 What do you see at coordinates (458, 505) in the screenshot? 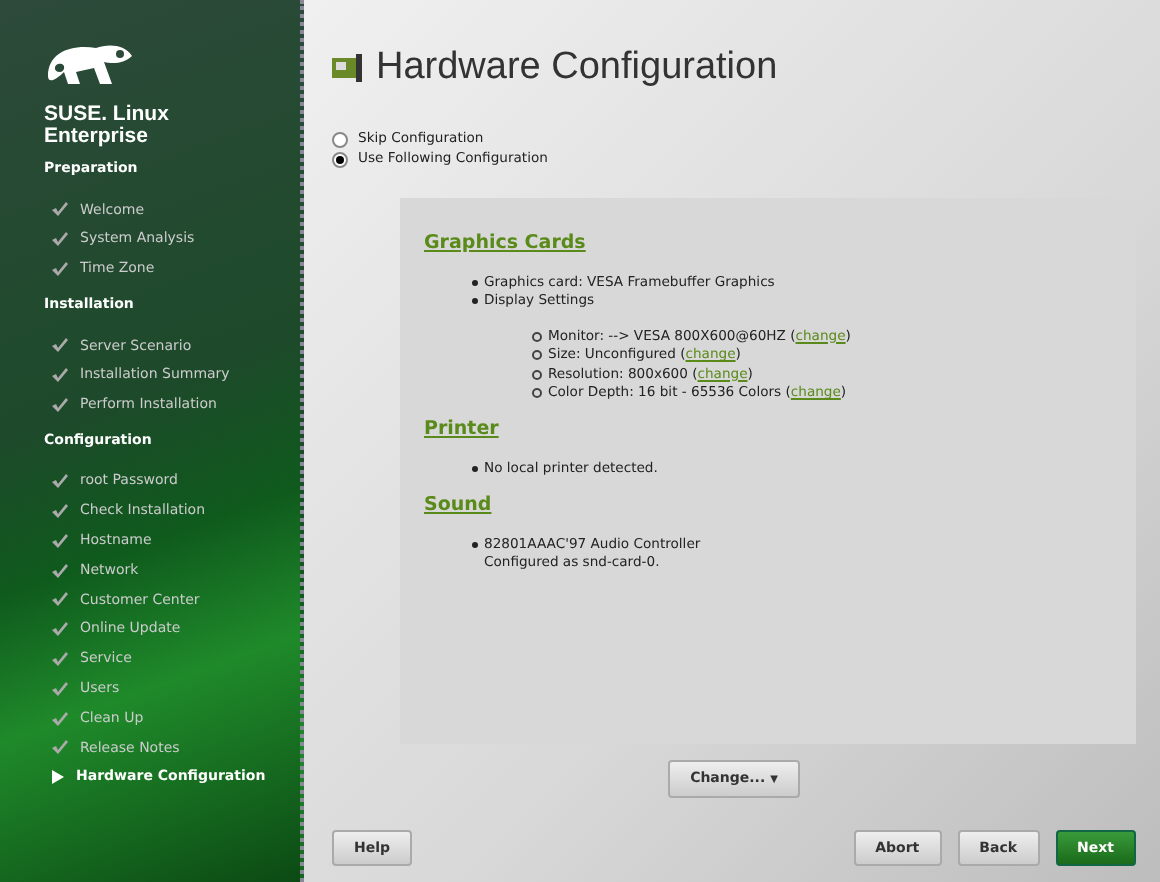
I see `section-heading: Sound` at bounding box center [458, 505].